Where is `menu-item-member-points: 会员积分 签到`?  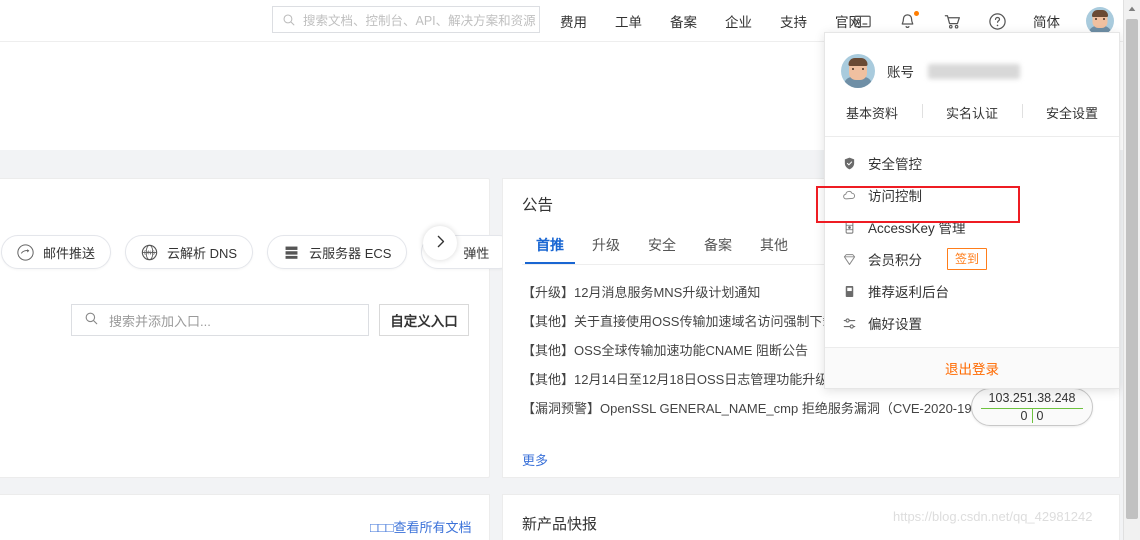
menu-item-member-points: 会员积分 签到 is located at coordinates (972, 259).